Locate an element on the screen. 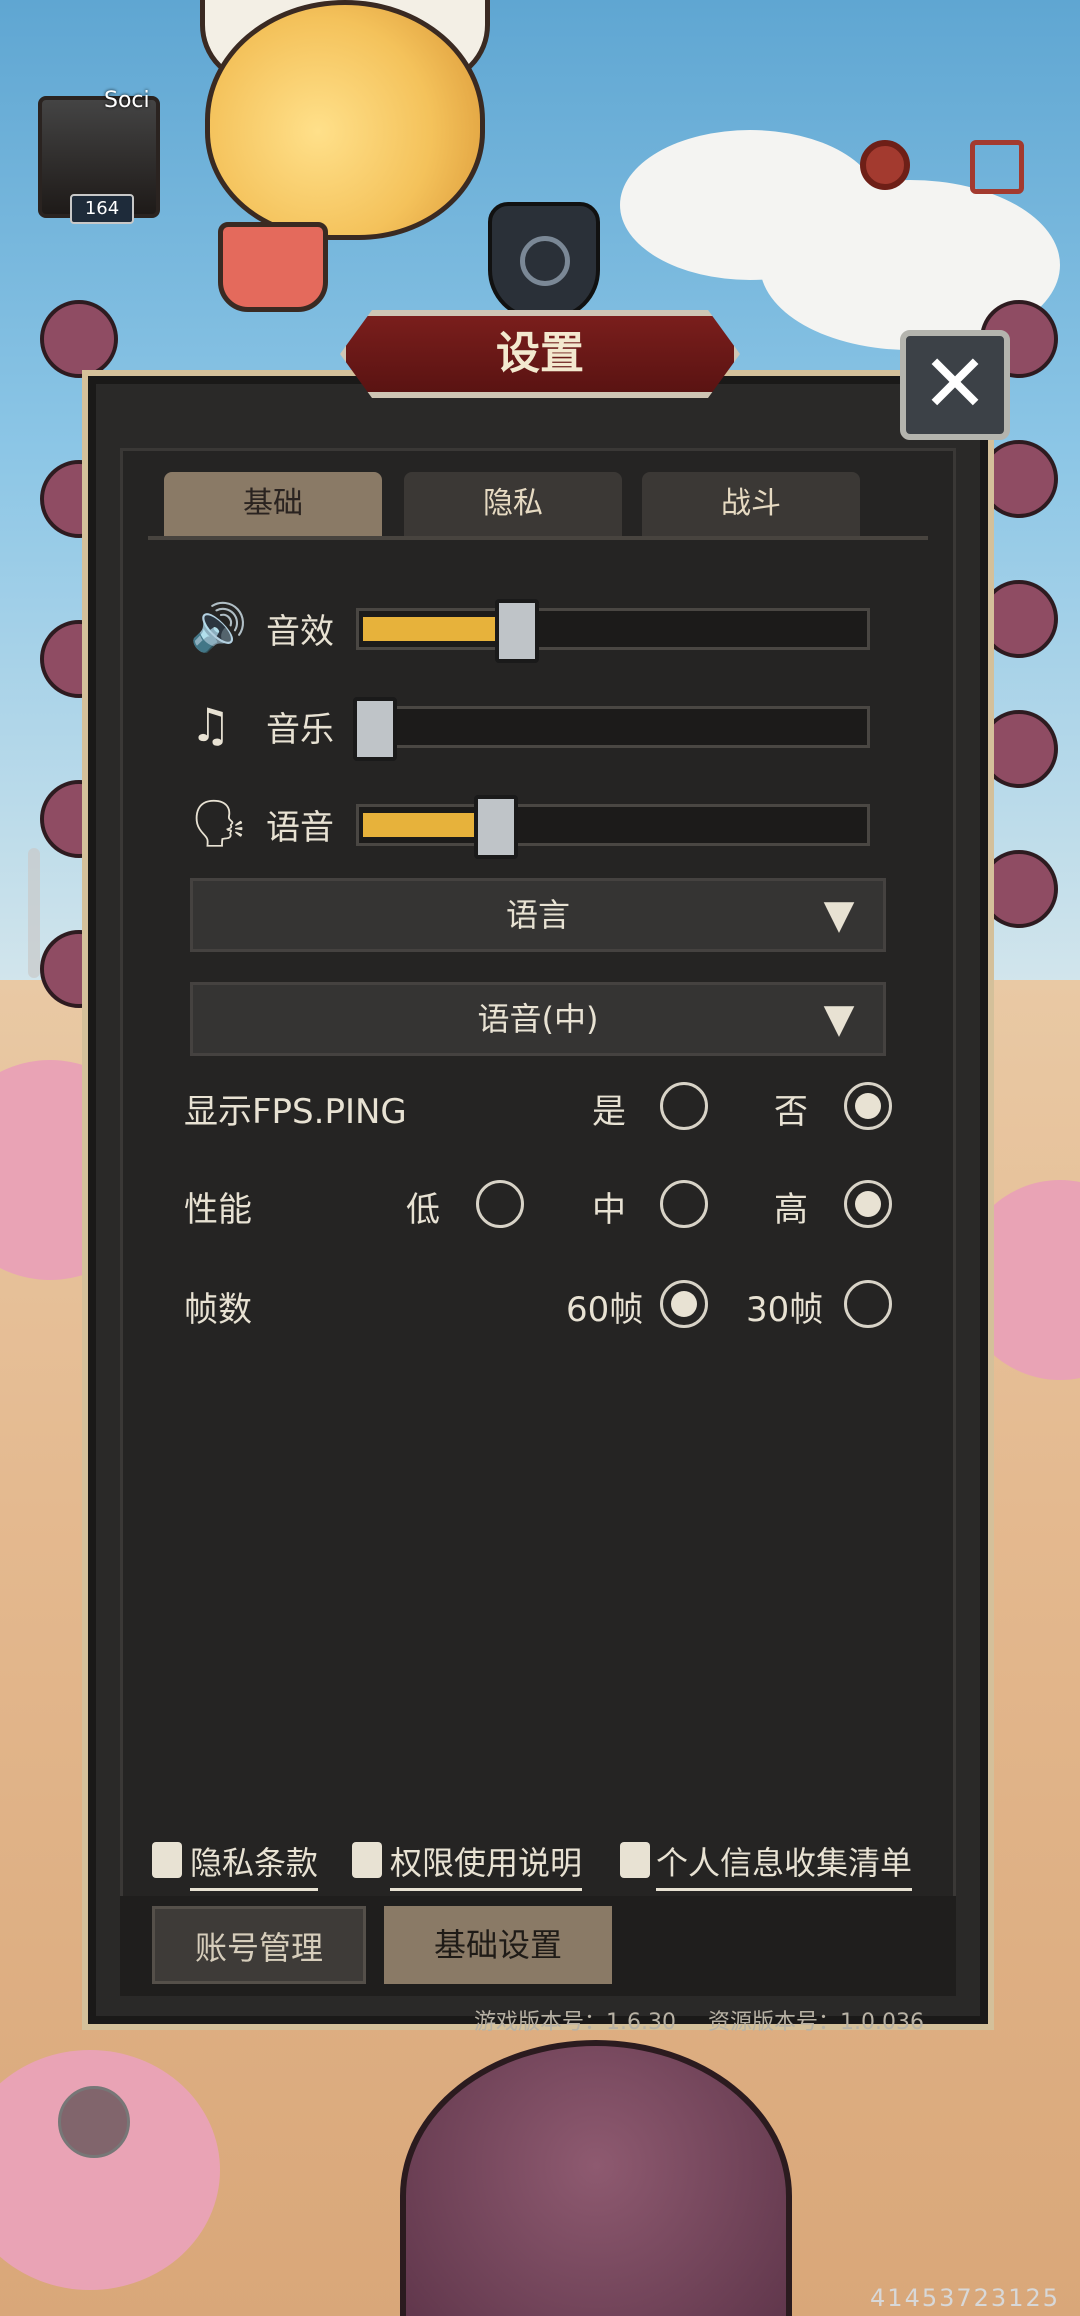 Image resolution: width=1080 pixels, height=2316 pixels. tab-basic-settings: 基础设置 is located at coordinates (498, 1945).